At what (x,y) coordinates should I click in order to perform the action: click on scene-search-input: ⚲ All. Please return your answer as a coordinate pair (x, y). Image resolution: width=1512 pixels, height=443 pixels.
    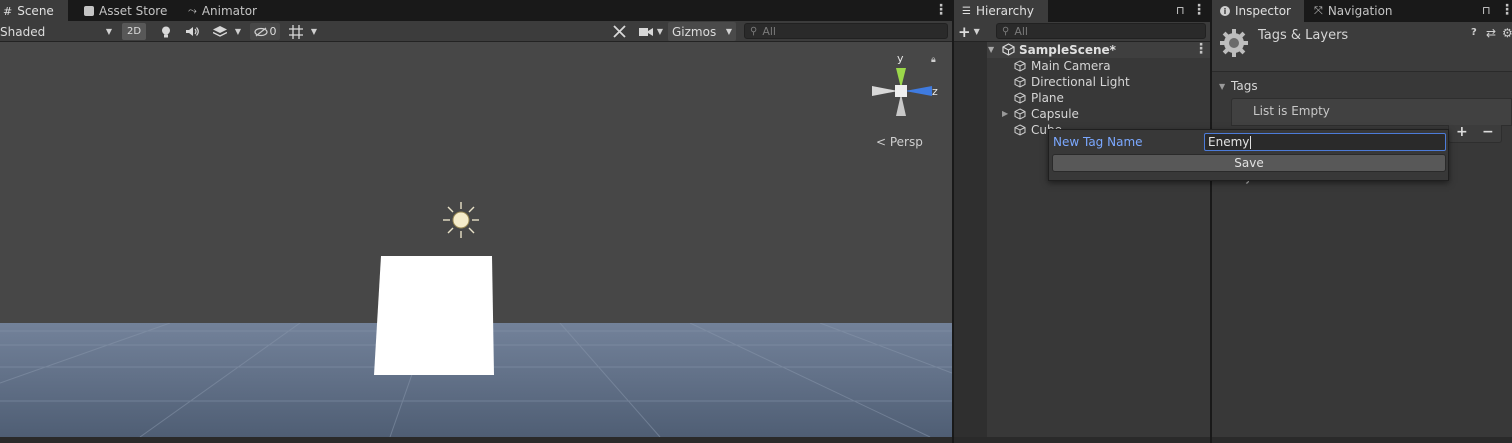
    Looking at the image, I should click on (846, 31).